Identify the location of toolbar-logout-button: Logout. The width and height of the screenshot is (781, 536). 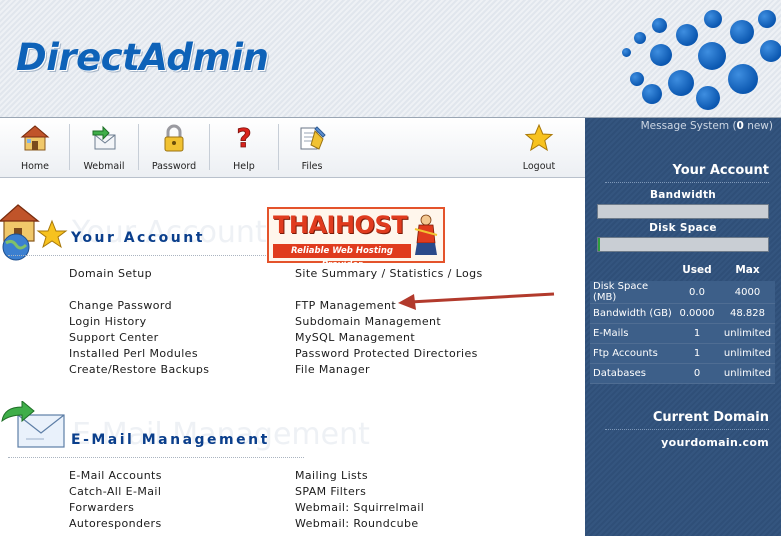
(539, 148).